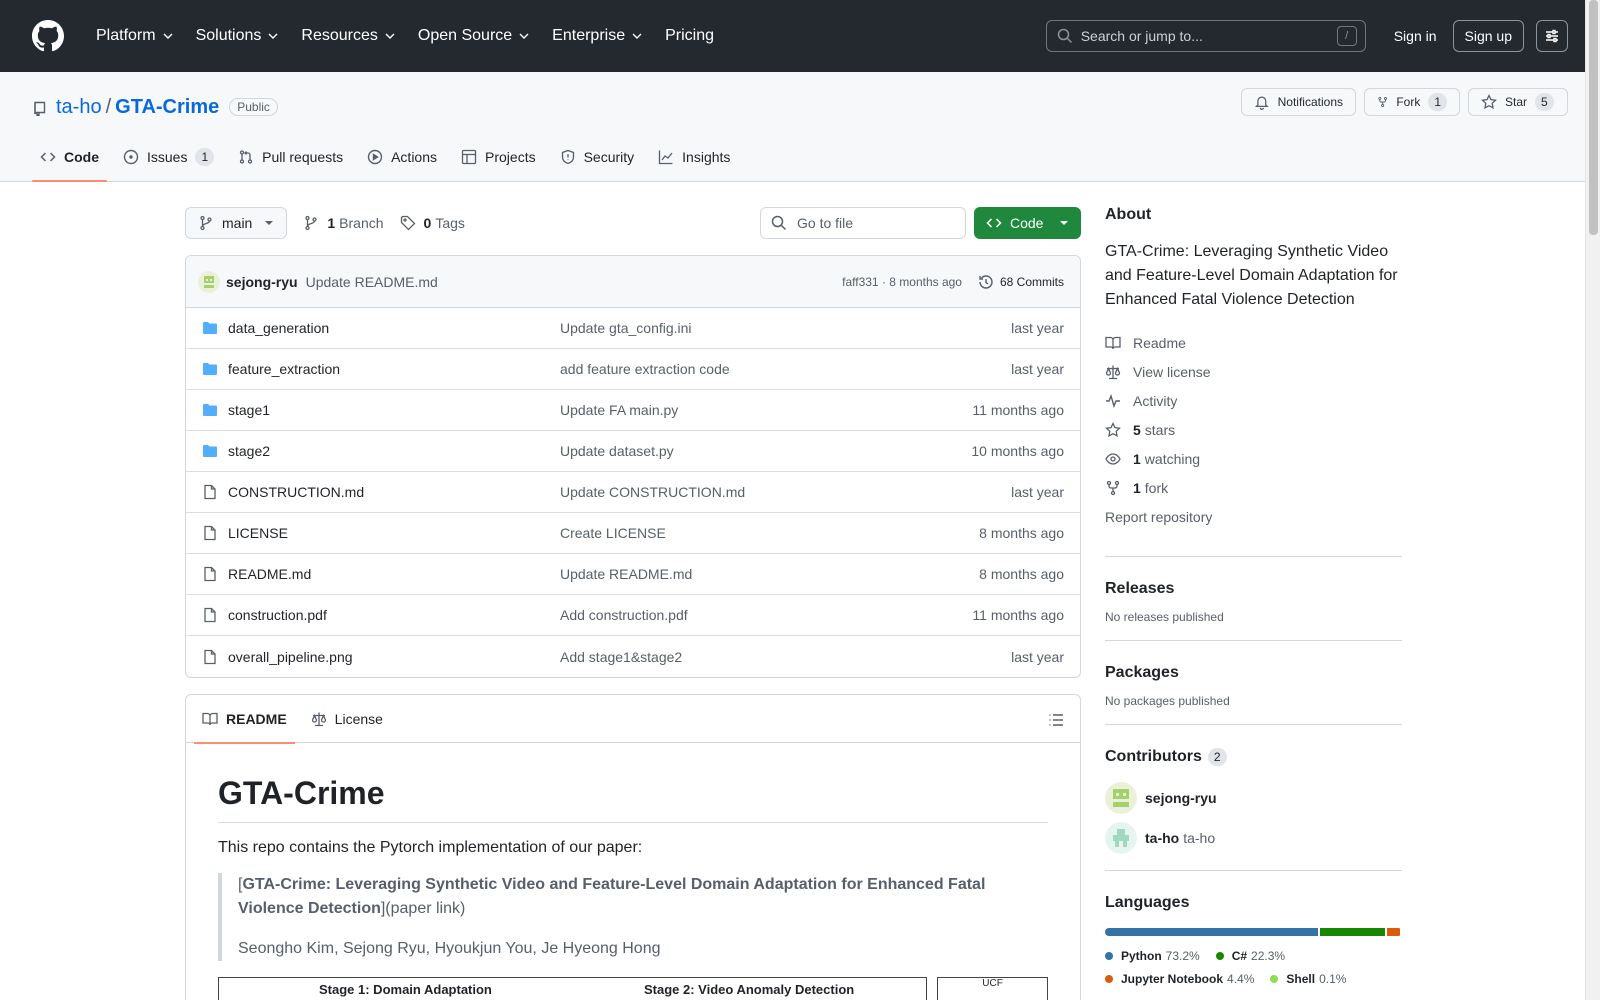 This screenshot has height=1000, width=1600. What do you see at coordinates (244, 719) in the screenshot?
I see `tab-readme: README` at bounding box center [244, 719].